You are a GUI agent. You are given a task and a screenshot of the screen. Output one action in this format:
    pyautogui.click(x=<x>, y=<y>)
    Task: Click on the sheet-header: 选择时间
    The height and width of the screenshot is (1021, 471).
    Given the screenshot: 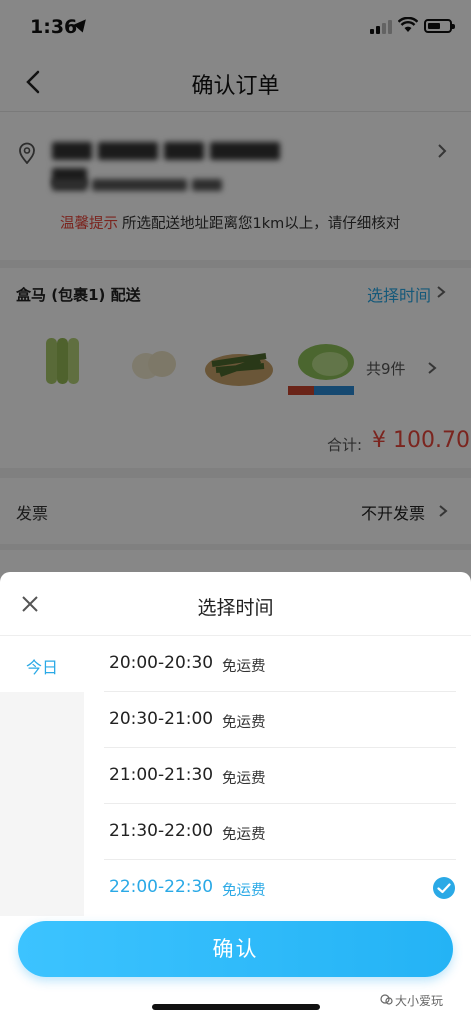 What is the action you would take?
    pyautogui.click(x=235, y=604)
    